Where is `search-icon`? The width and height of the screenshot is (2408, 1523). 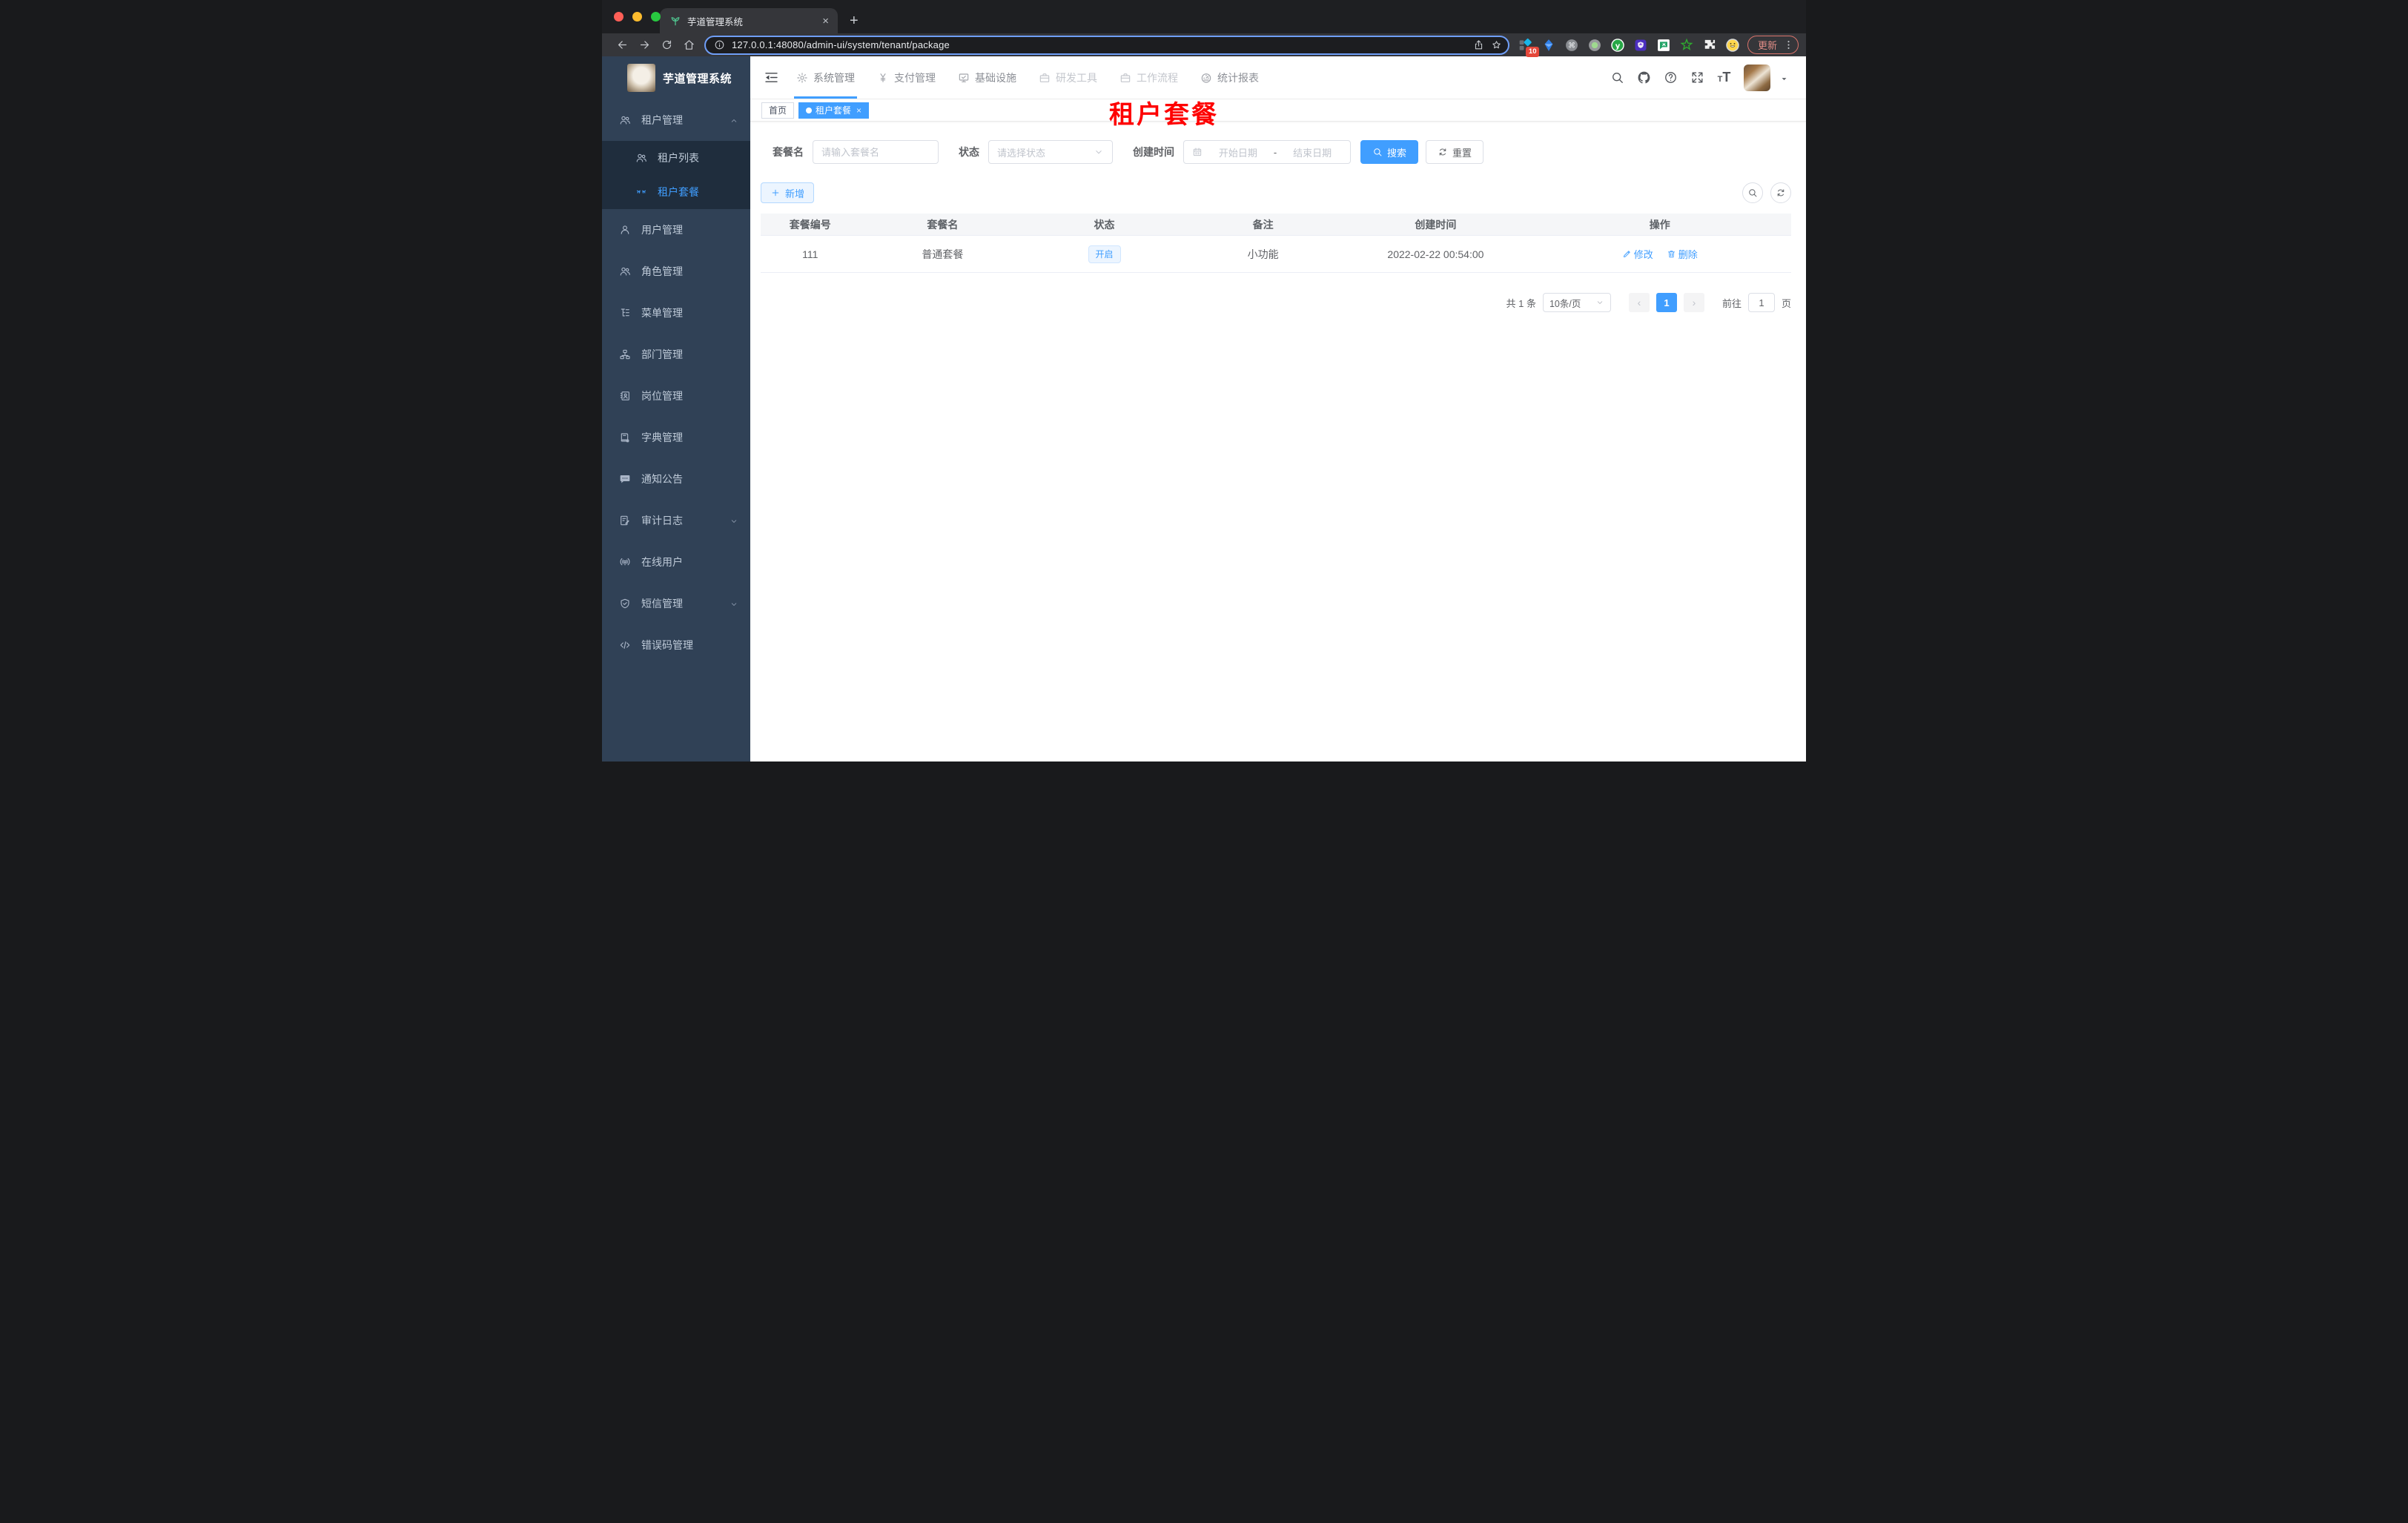 search-icon is located at coordinates (1617, 78).